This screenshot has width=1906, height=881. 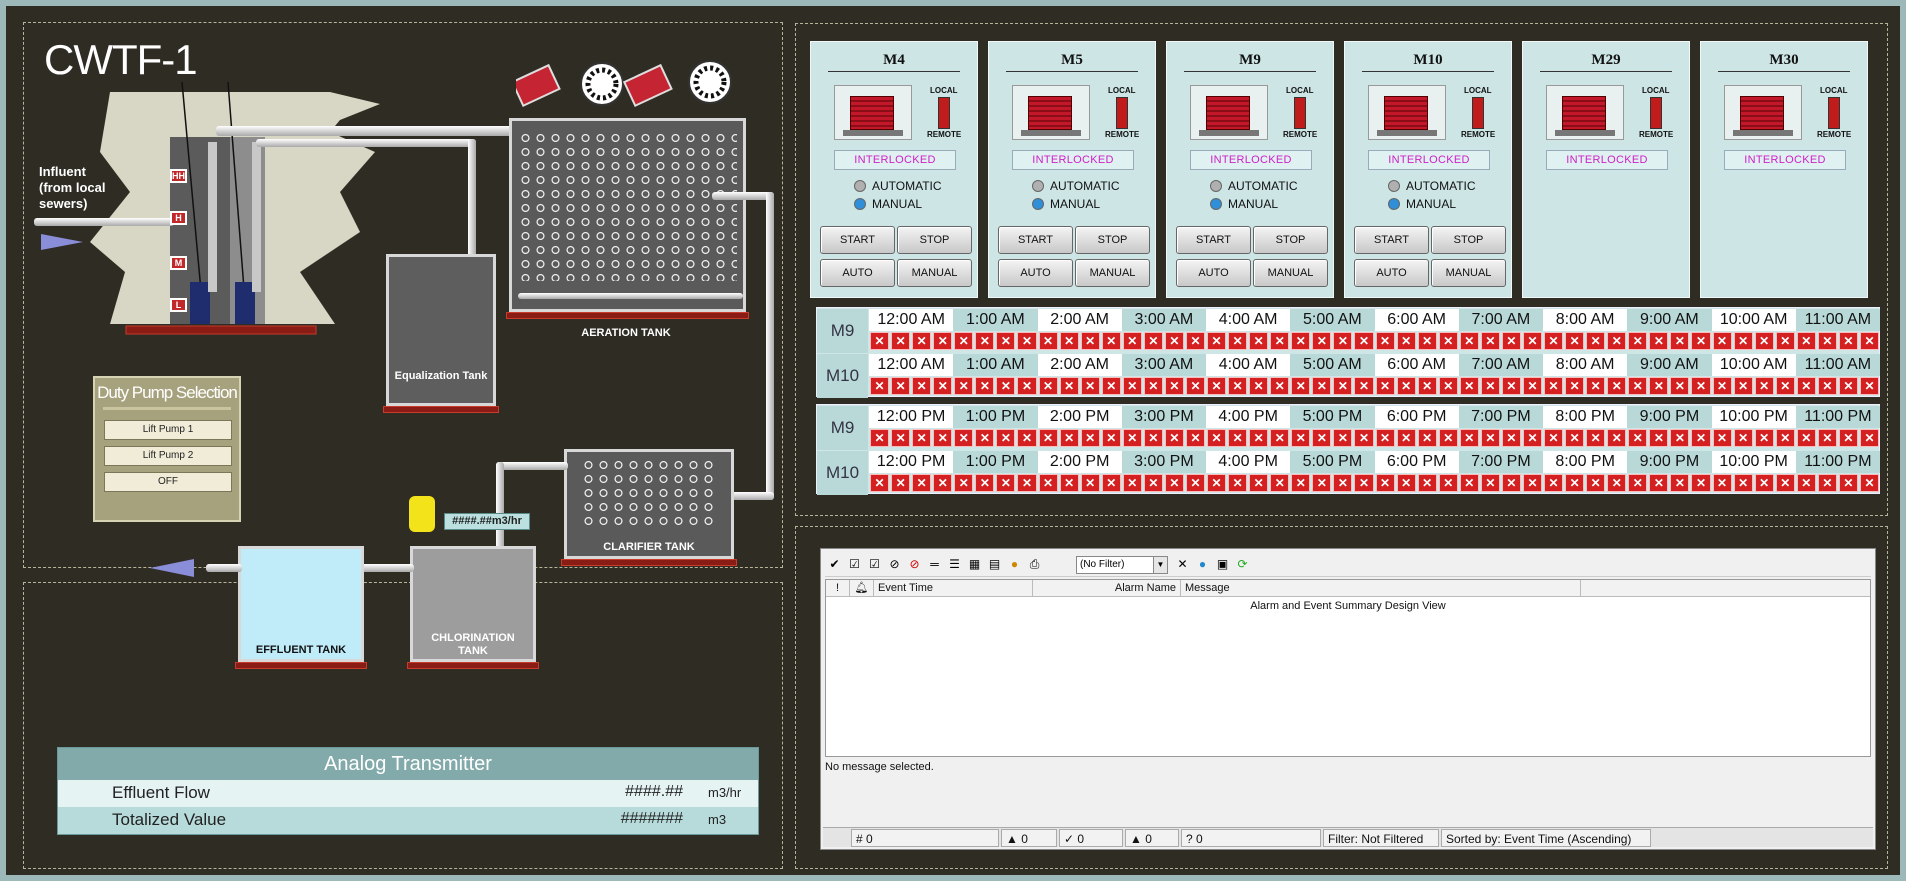 What do you see at coordinates (1182, 564) in the screenshot?
I see `clear-filter-icon: ✕` at bounding box center [1182, 564].